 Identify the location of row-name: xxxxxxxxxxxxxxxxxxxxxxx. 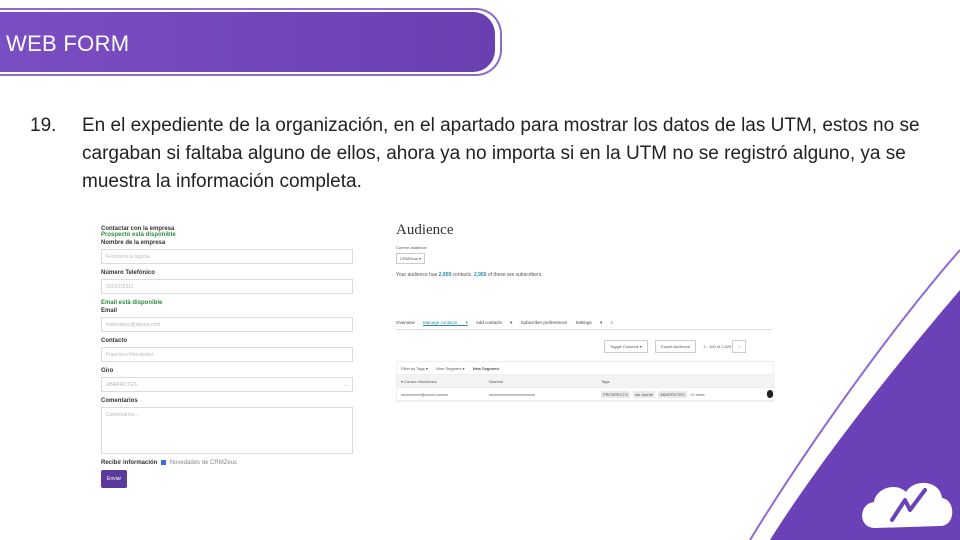
(512, 394).